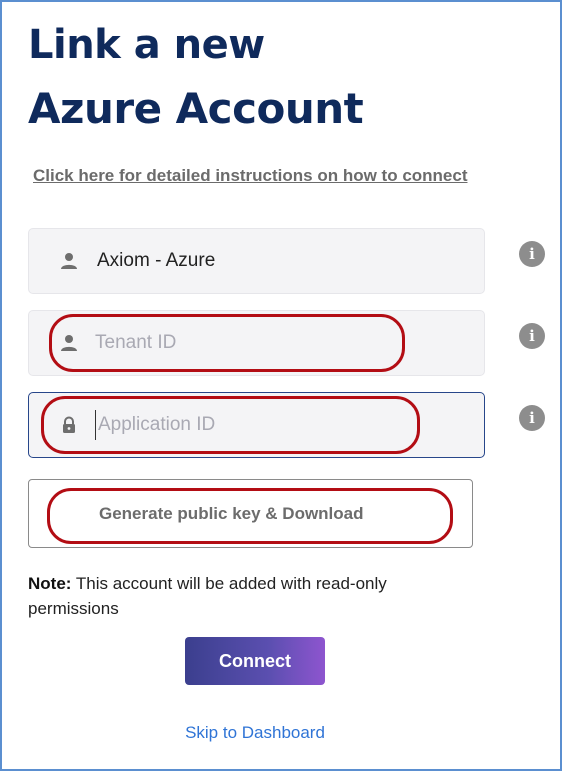 This screenshot has height=771, width=562. I want to click on tenant-id-input, so click(275, 343).